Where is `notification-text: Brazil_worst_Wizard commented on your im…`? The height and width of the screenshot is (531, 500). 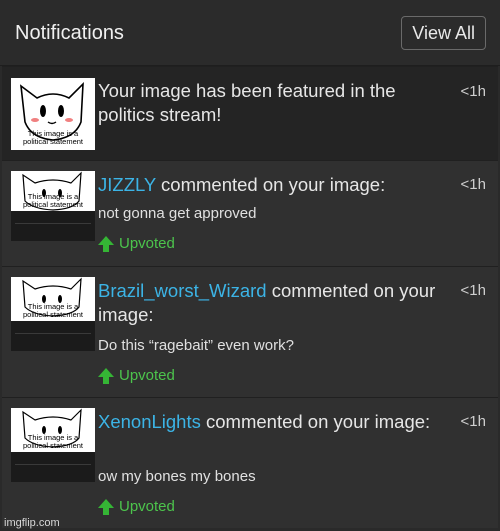
notification-text: Brazil_worst_Wizard commented on your im… is located at coordinates (270, 303).